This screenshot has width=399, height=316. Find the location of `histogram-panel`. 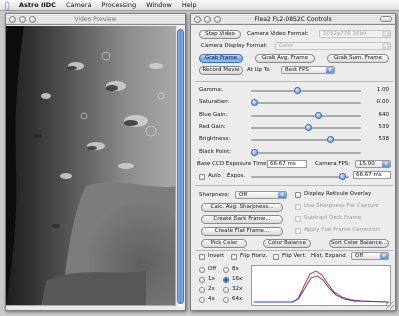

histogram-panel is located at coordinates (321, 285).